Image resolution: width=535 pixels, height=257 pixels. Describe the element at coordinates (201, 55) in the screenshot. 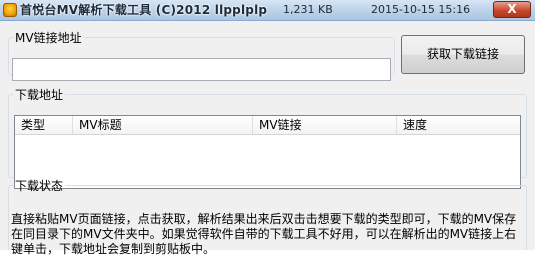

I see `mv-url-group: MV链接地址` at that location.